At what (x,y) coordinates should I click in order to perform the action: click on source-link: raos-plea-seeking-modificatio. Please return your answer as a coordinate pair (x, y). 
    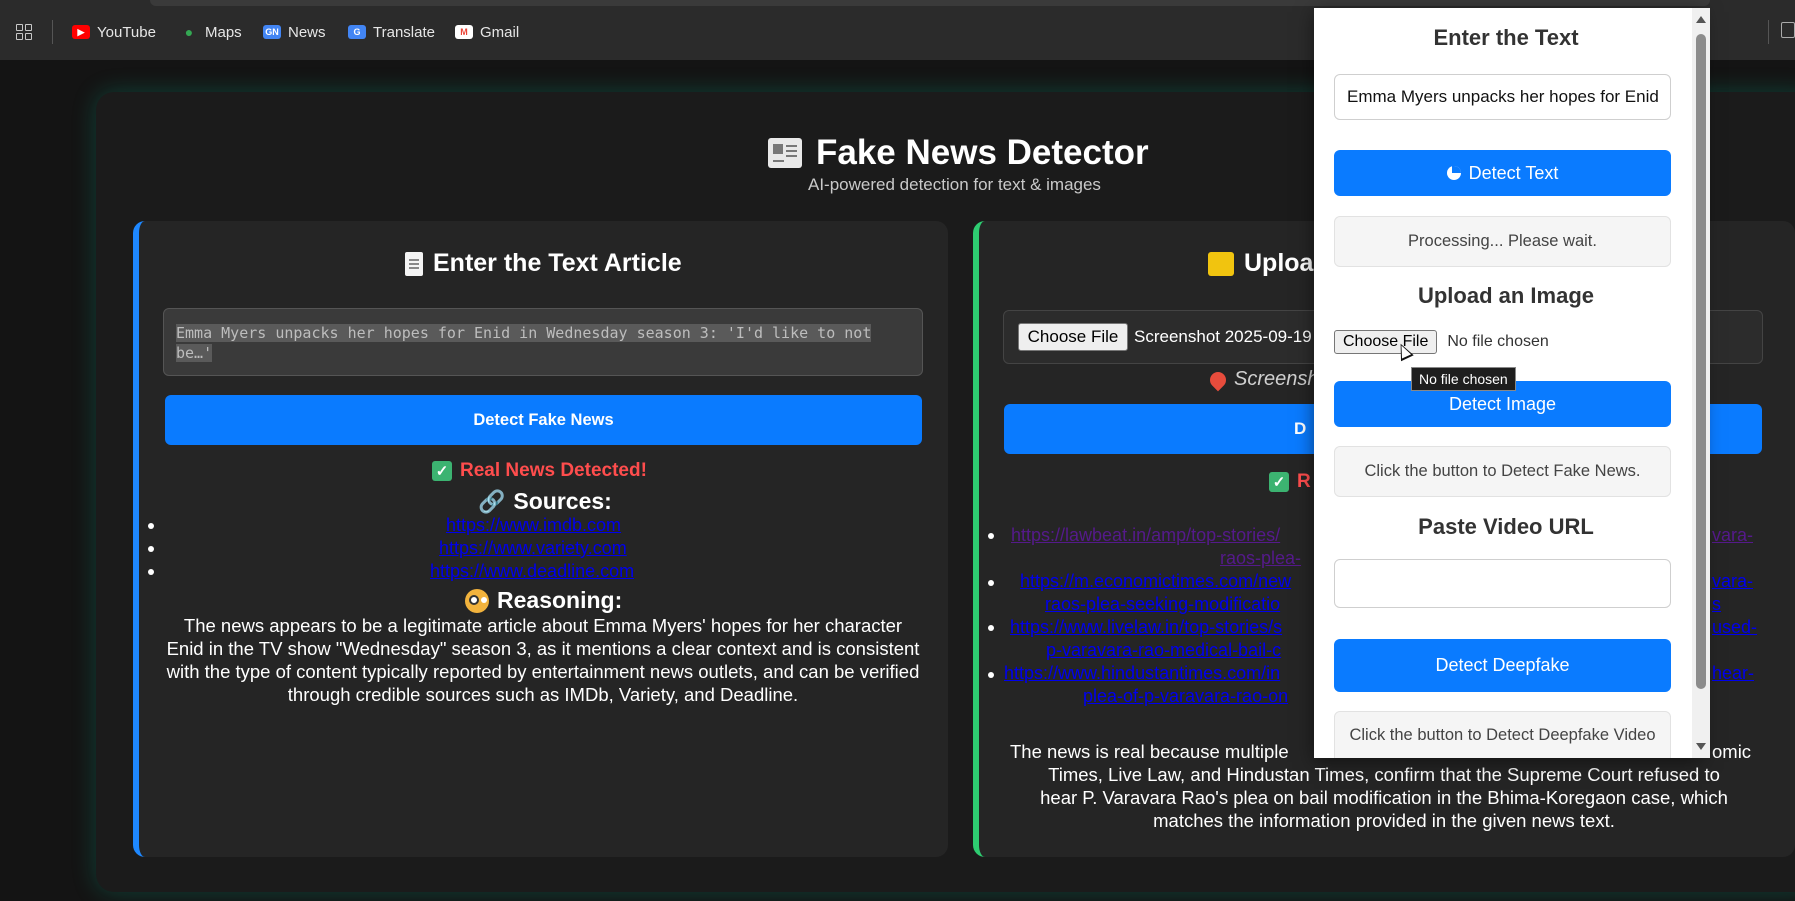
    Looking at the image, I should click on (1162, 604).